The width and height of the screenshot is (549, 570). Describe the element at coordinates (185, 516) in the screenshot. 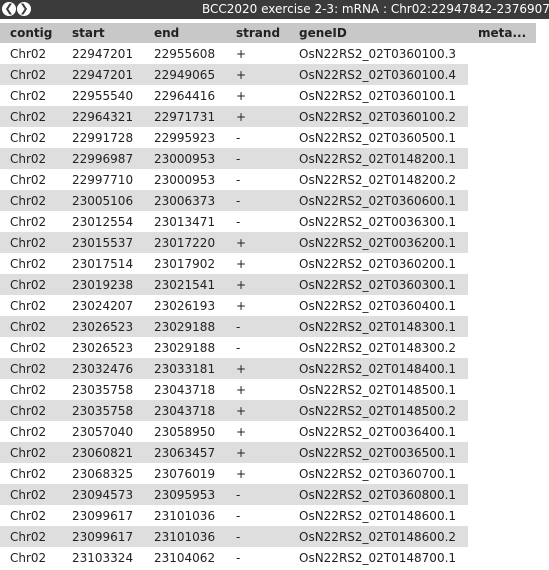

I see `cell-end: 23101036` at that location.